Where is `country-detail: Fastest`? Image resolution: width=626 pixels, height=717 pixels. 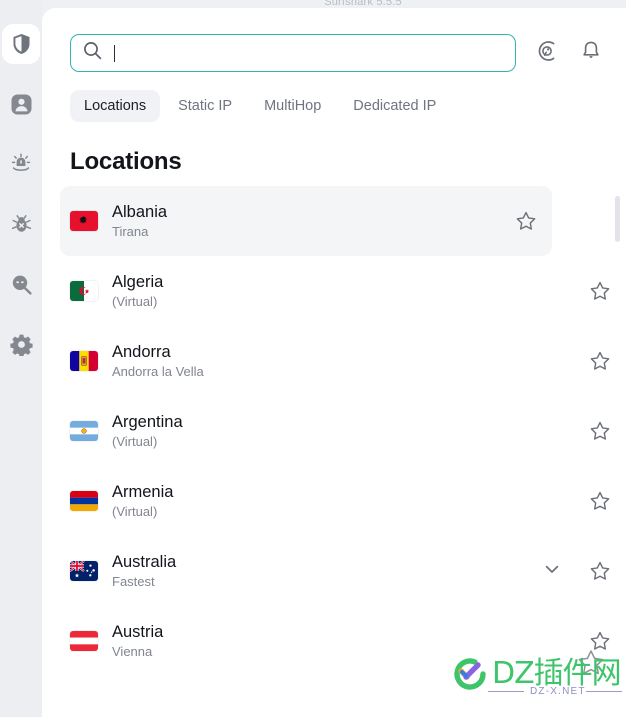 country-detail: Fastest is located at coordinates (133, 581).